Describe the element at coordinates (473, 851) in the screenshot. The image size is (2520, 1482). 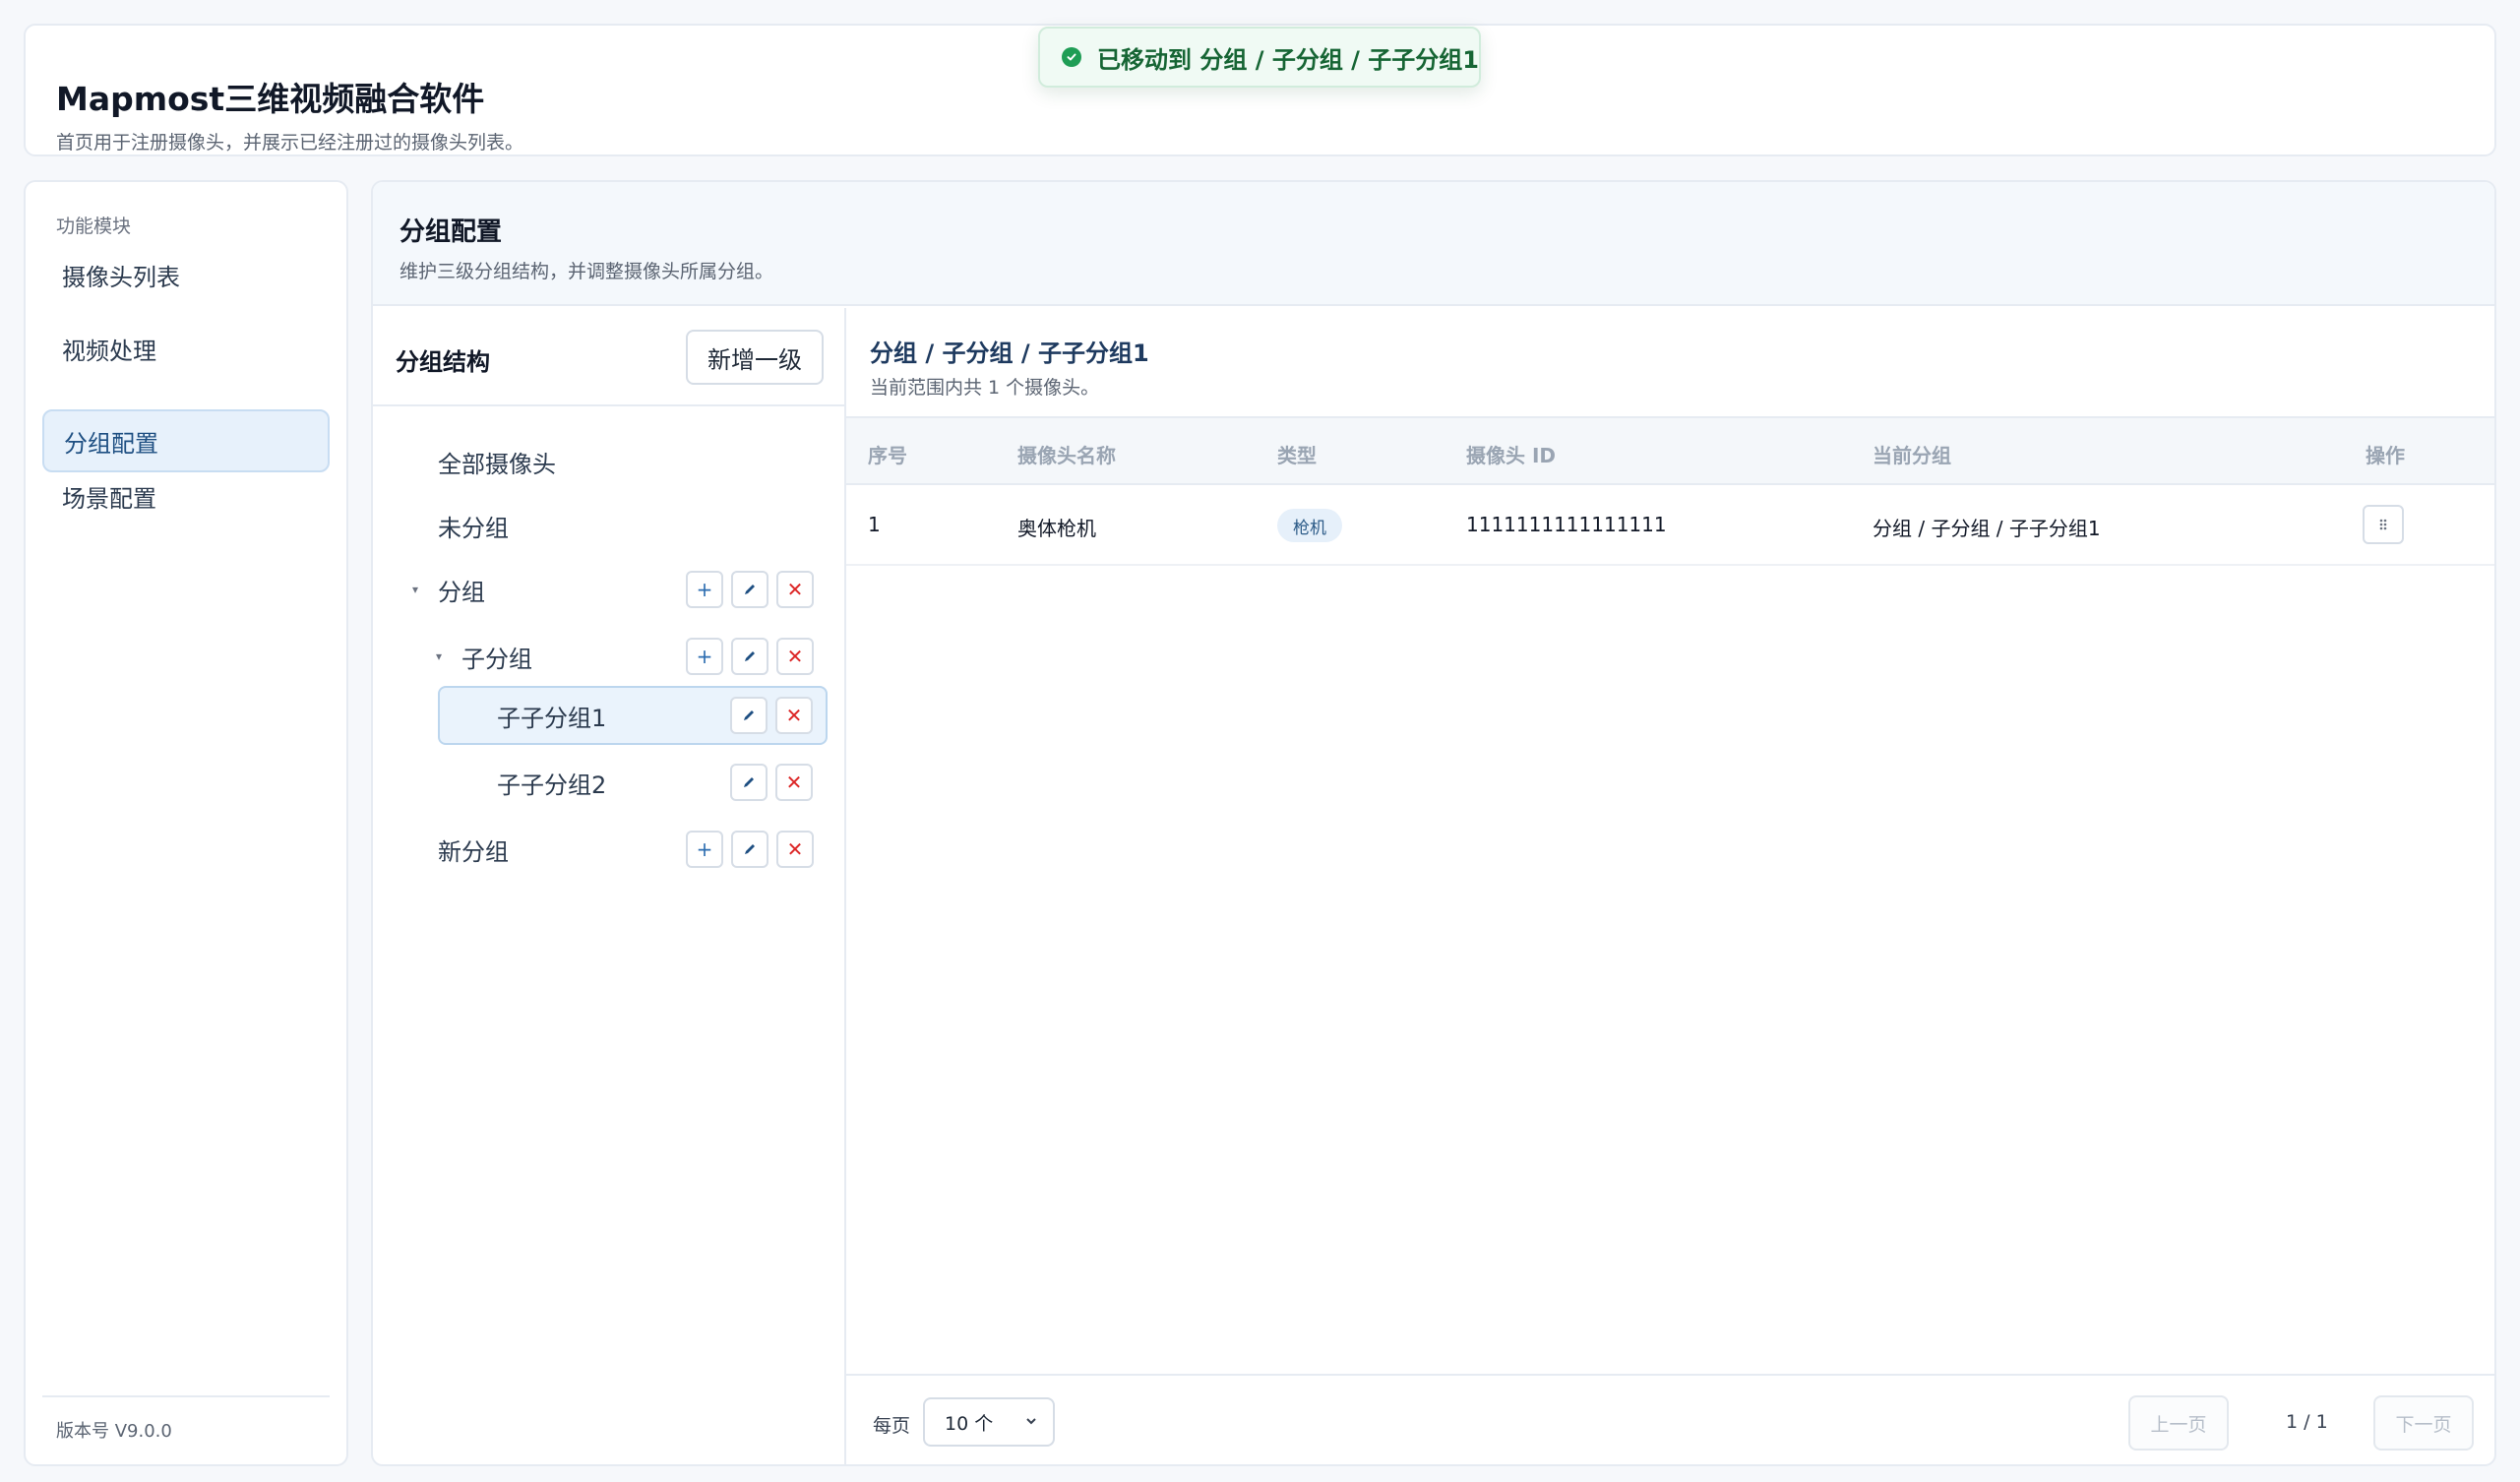
I see `tree-node-label: 新分组` at that location.